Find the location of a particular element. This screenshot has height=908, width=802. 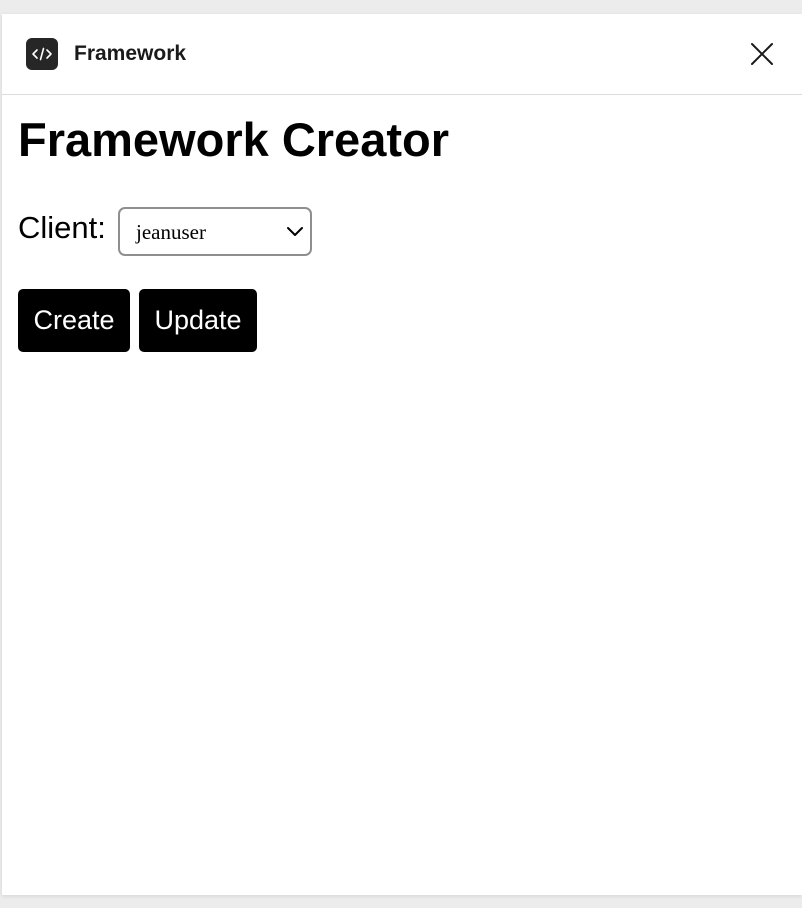

update-button: Update is located at coordinates (198, 320).